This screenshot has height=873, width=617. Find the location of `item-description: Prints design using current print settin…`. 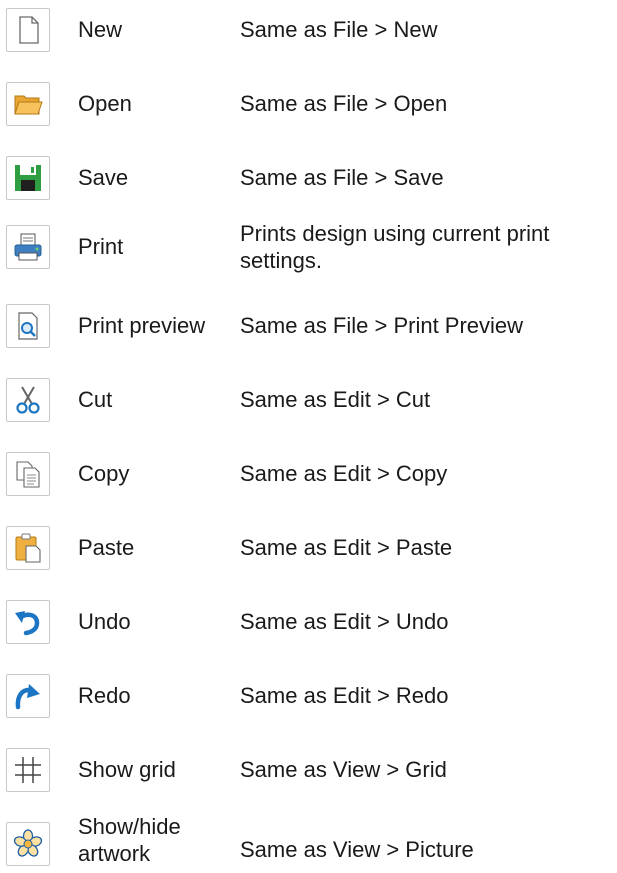

item-description: Prints design using current print settin… is located at coordinates (394, 247).